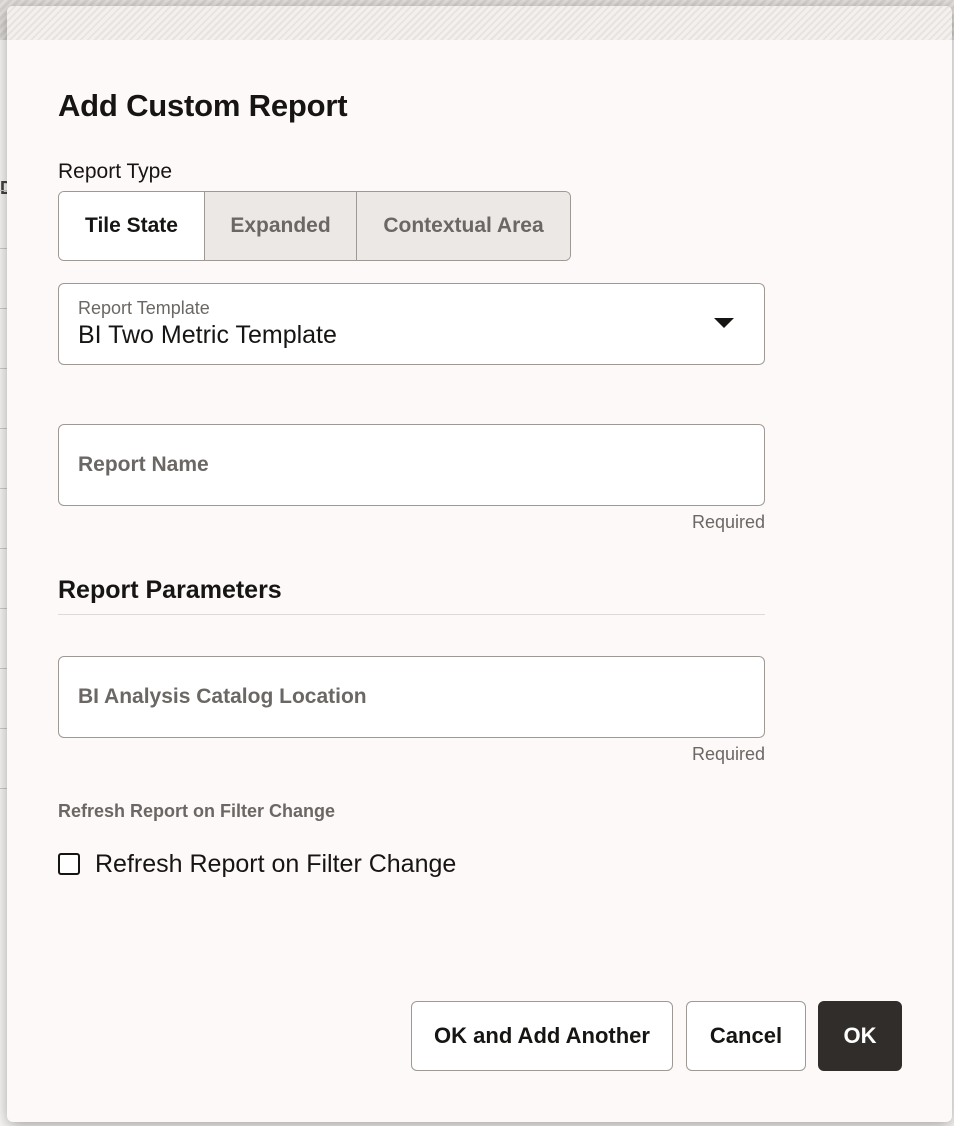 The height and width of the screenshot is (1126, 954). What do you see at coordinates (411, 324) in the screenshot?
I see `report-template-select: Report Template BI Two Metric Template` at bounding box center [411, 324].